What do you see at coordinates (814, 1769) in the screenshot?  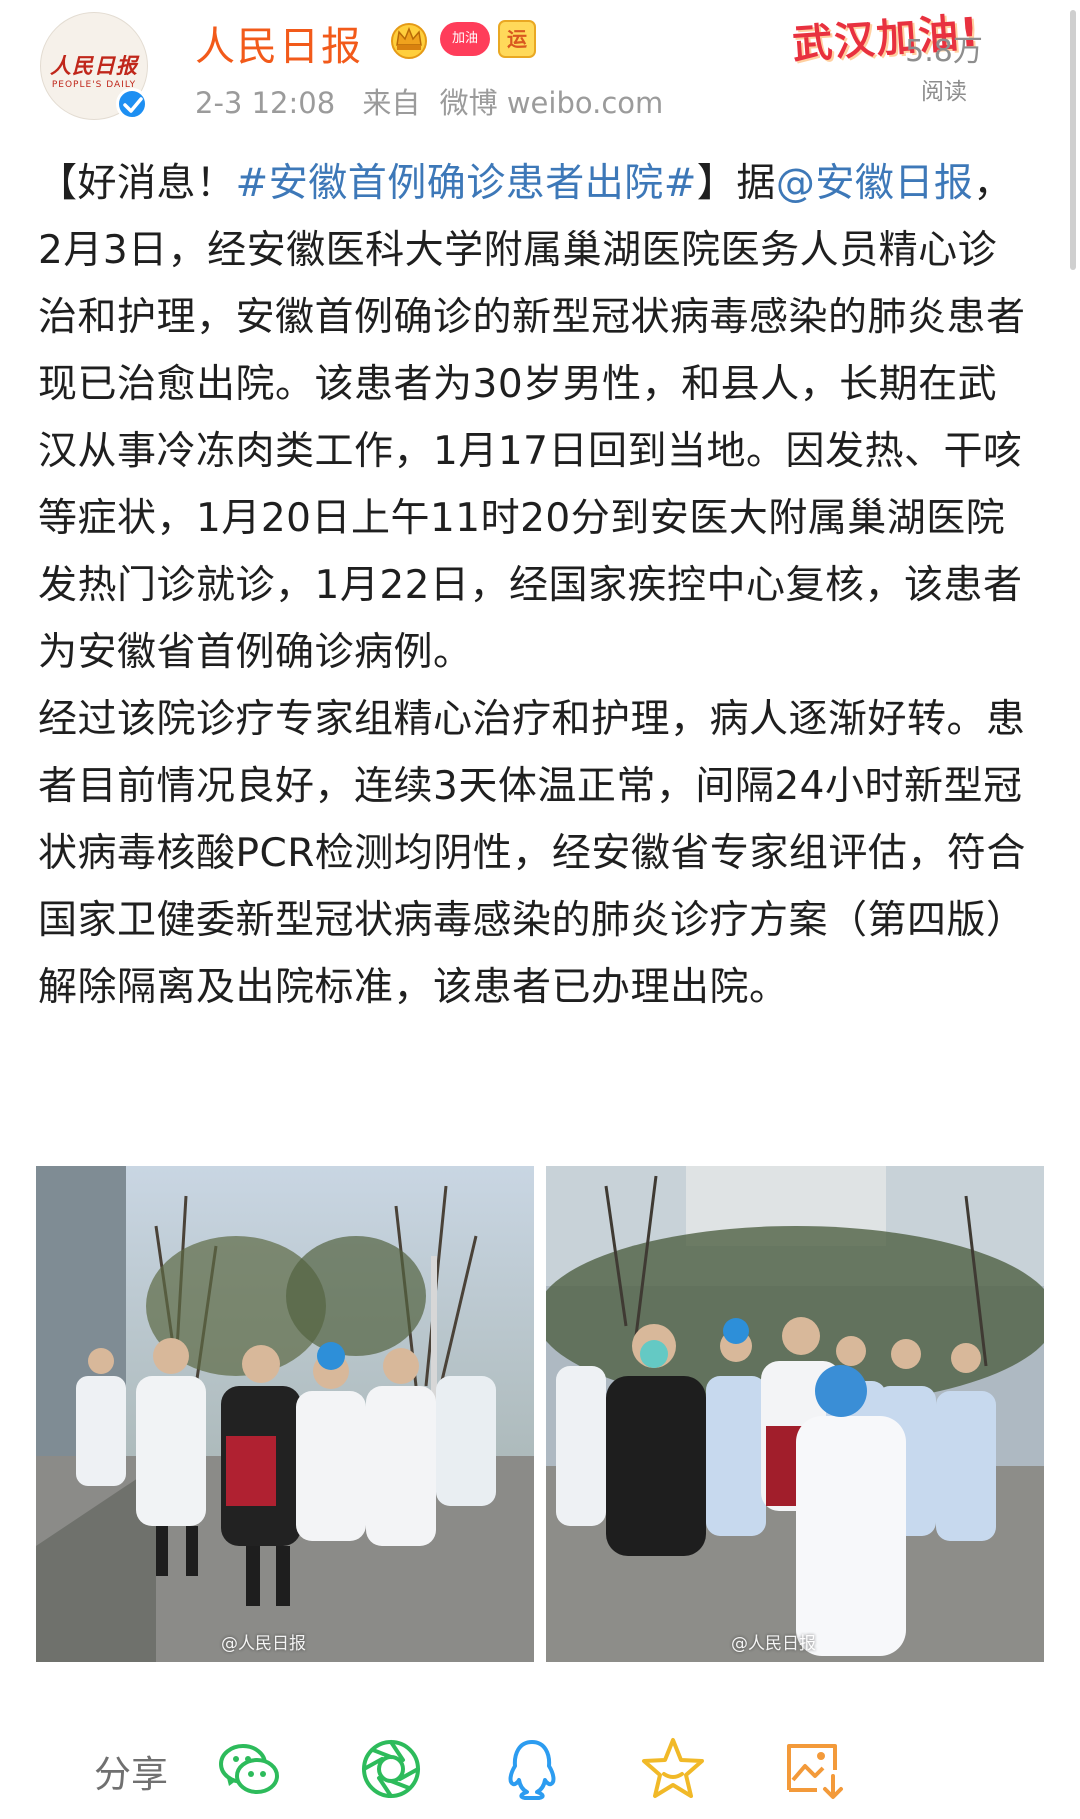 I see `save-image-icon` at bounding box center [814, 1769].